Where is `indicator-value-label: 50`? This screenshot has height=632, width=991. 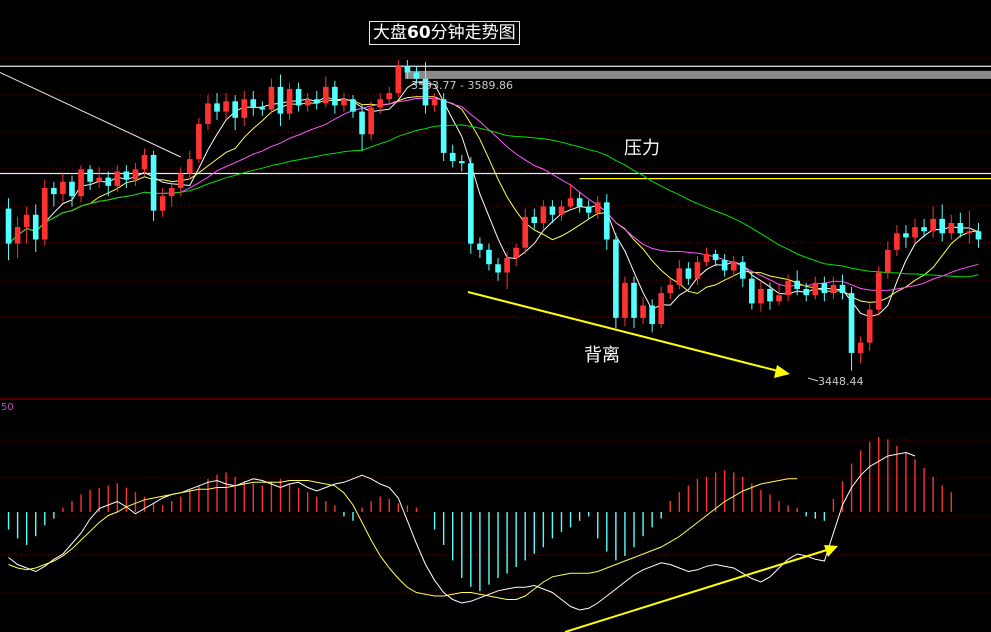 indicator-value-label: 50 is located at coordinates (7, 407).